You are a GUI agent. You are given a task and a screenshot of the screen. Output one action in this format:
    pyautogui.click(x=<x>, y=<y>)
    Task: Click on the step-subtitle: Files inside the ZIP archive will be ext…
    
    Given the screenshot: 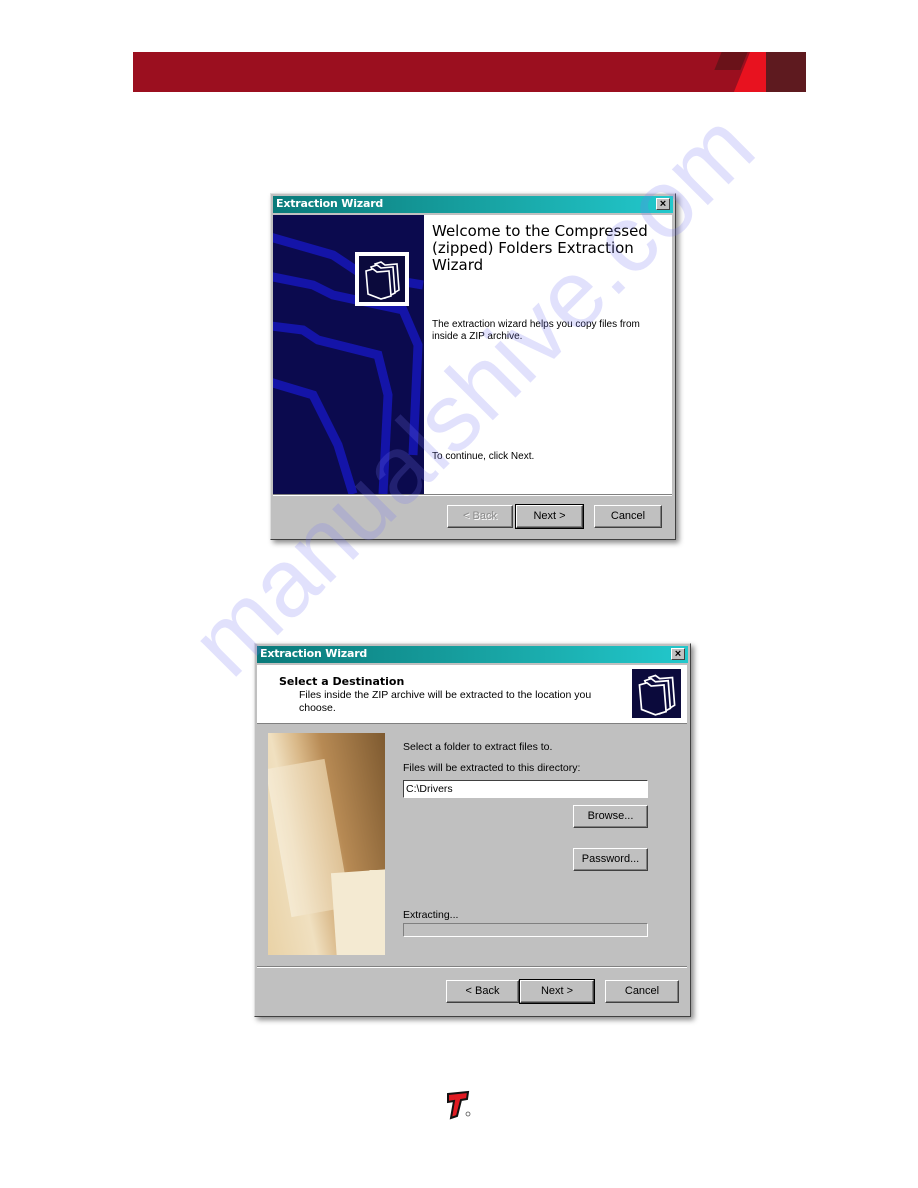 What is the action you would take?
    pyautogui.click(x=445, y=701)
    